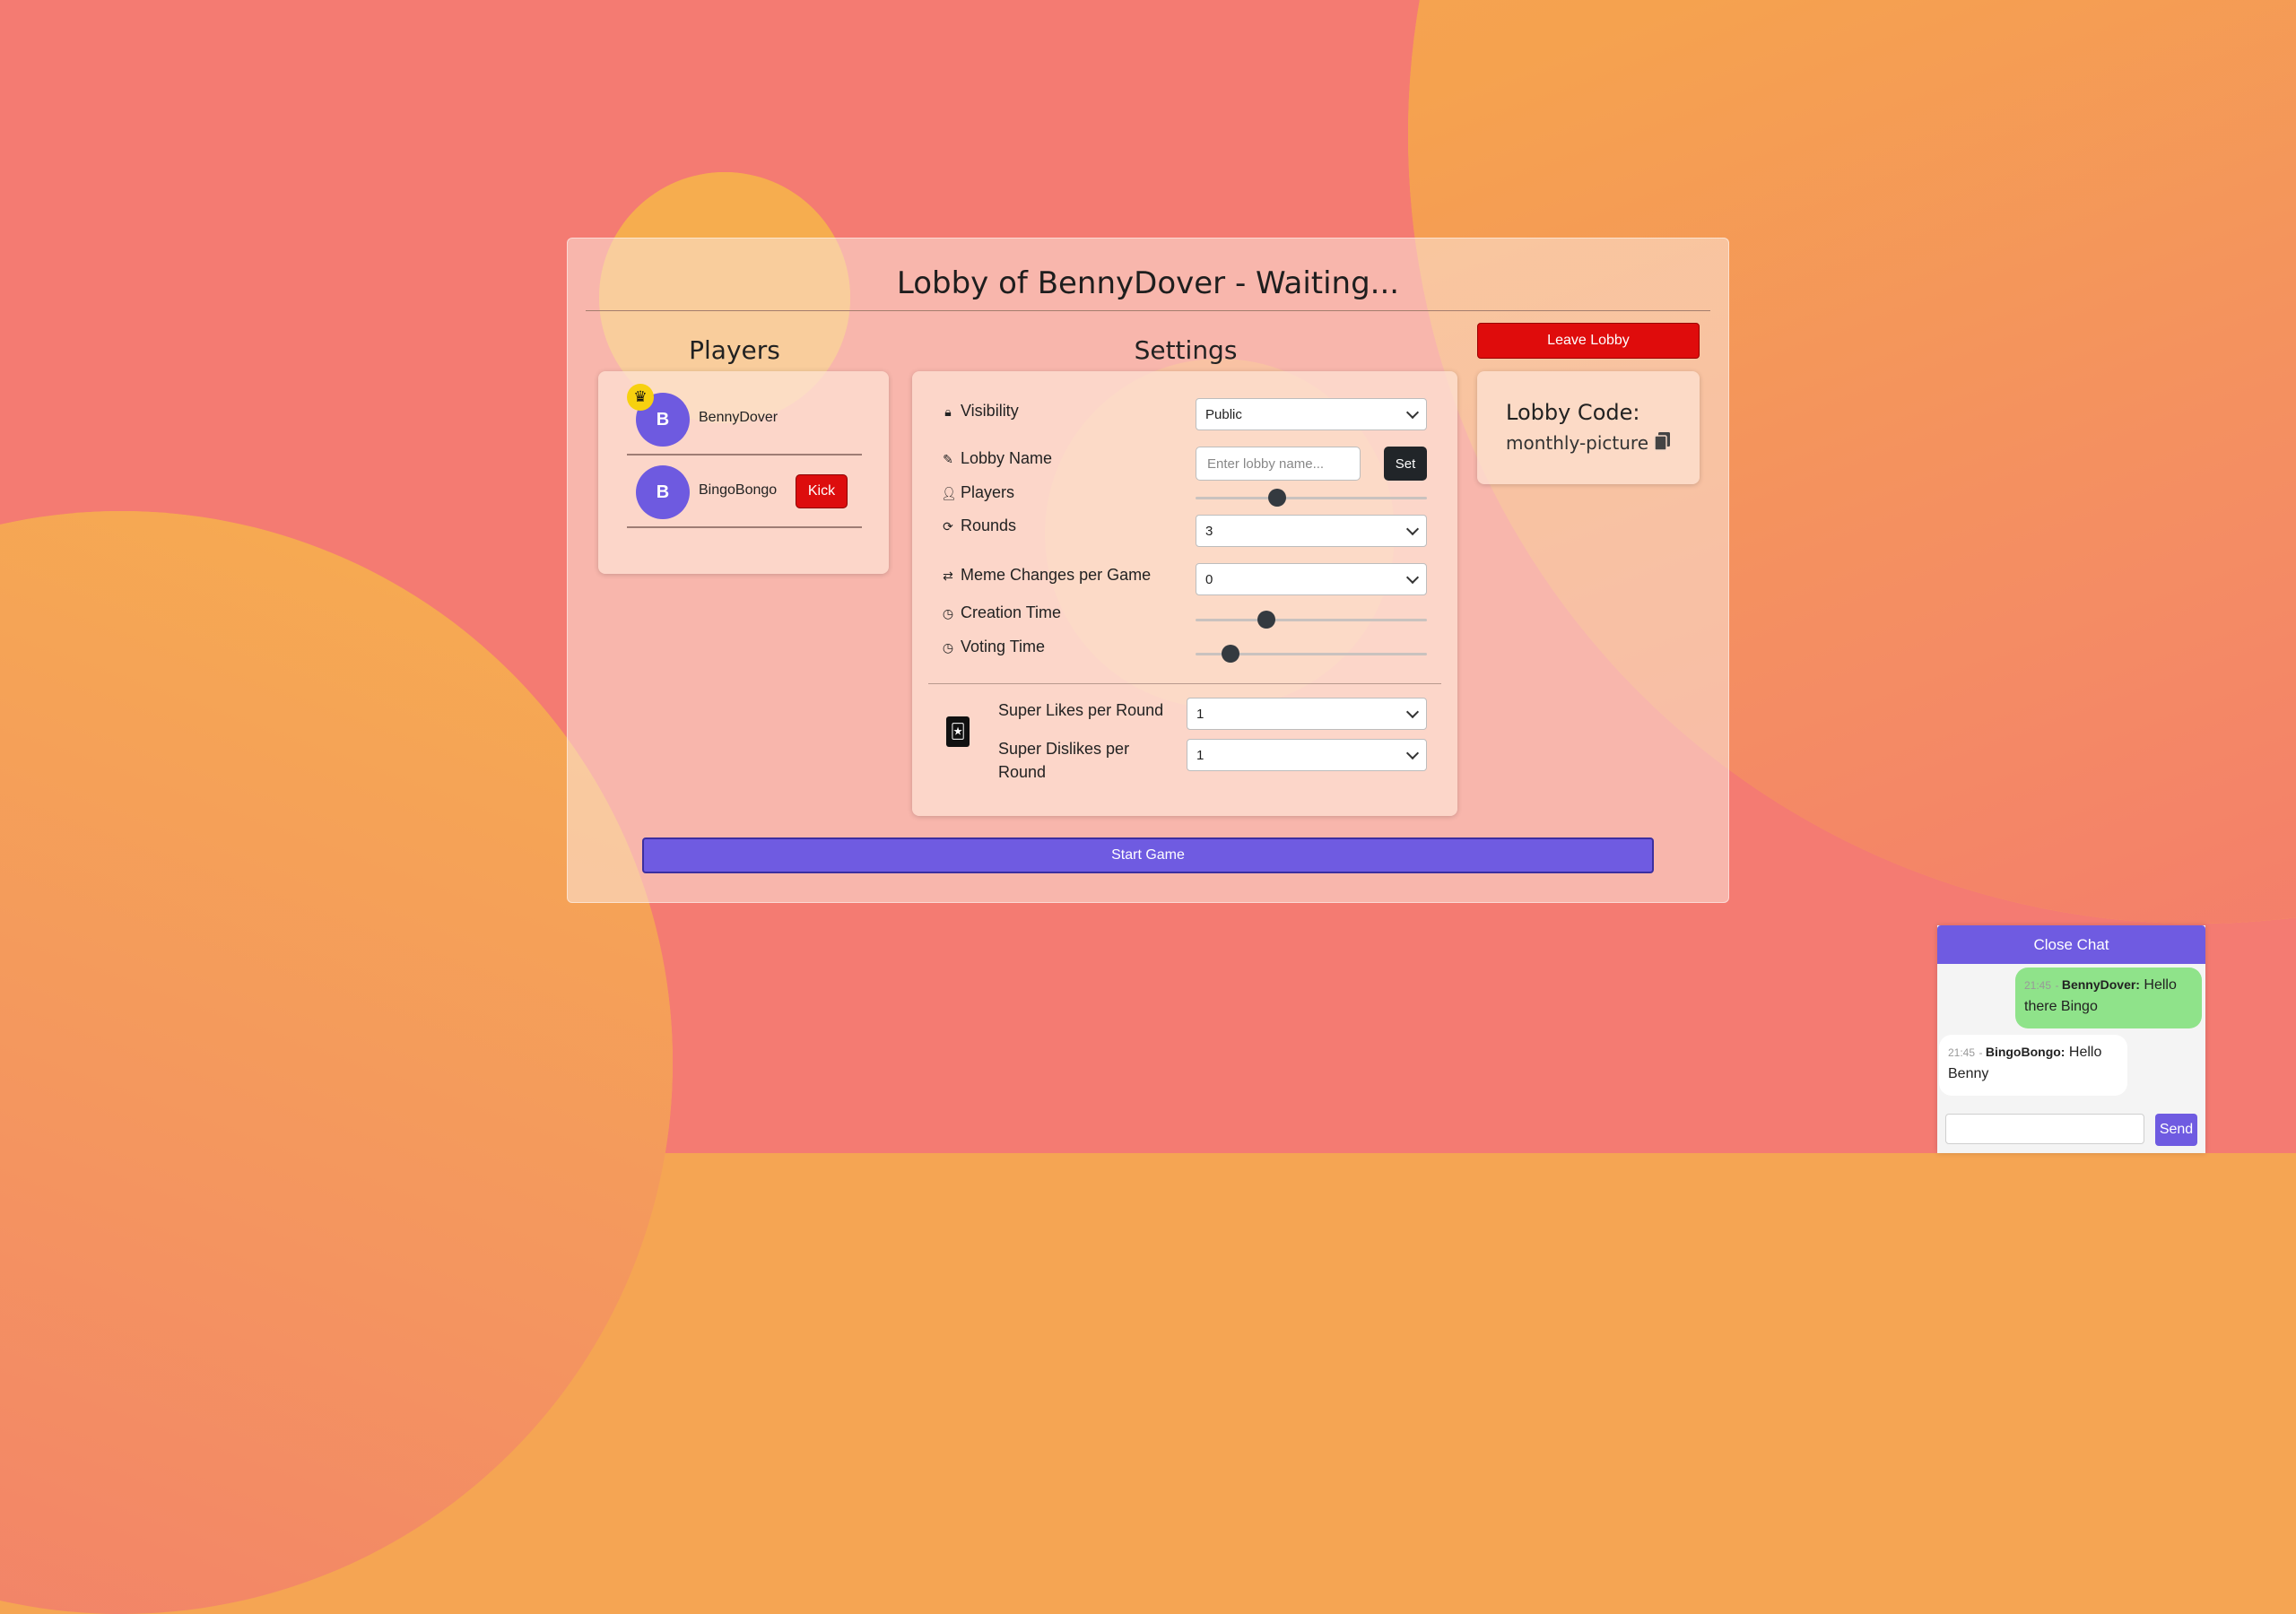 Image resolution: width=2296 pixels, height=1614 pixels. Describe the element at coordinates (2071, 944) in the screenshot. I see `close-chat-button: Close Chat` at that location.